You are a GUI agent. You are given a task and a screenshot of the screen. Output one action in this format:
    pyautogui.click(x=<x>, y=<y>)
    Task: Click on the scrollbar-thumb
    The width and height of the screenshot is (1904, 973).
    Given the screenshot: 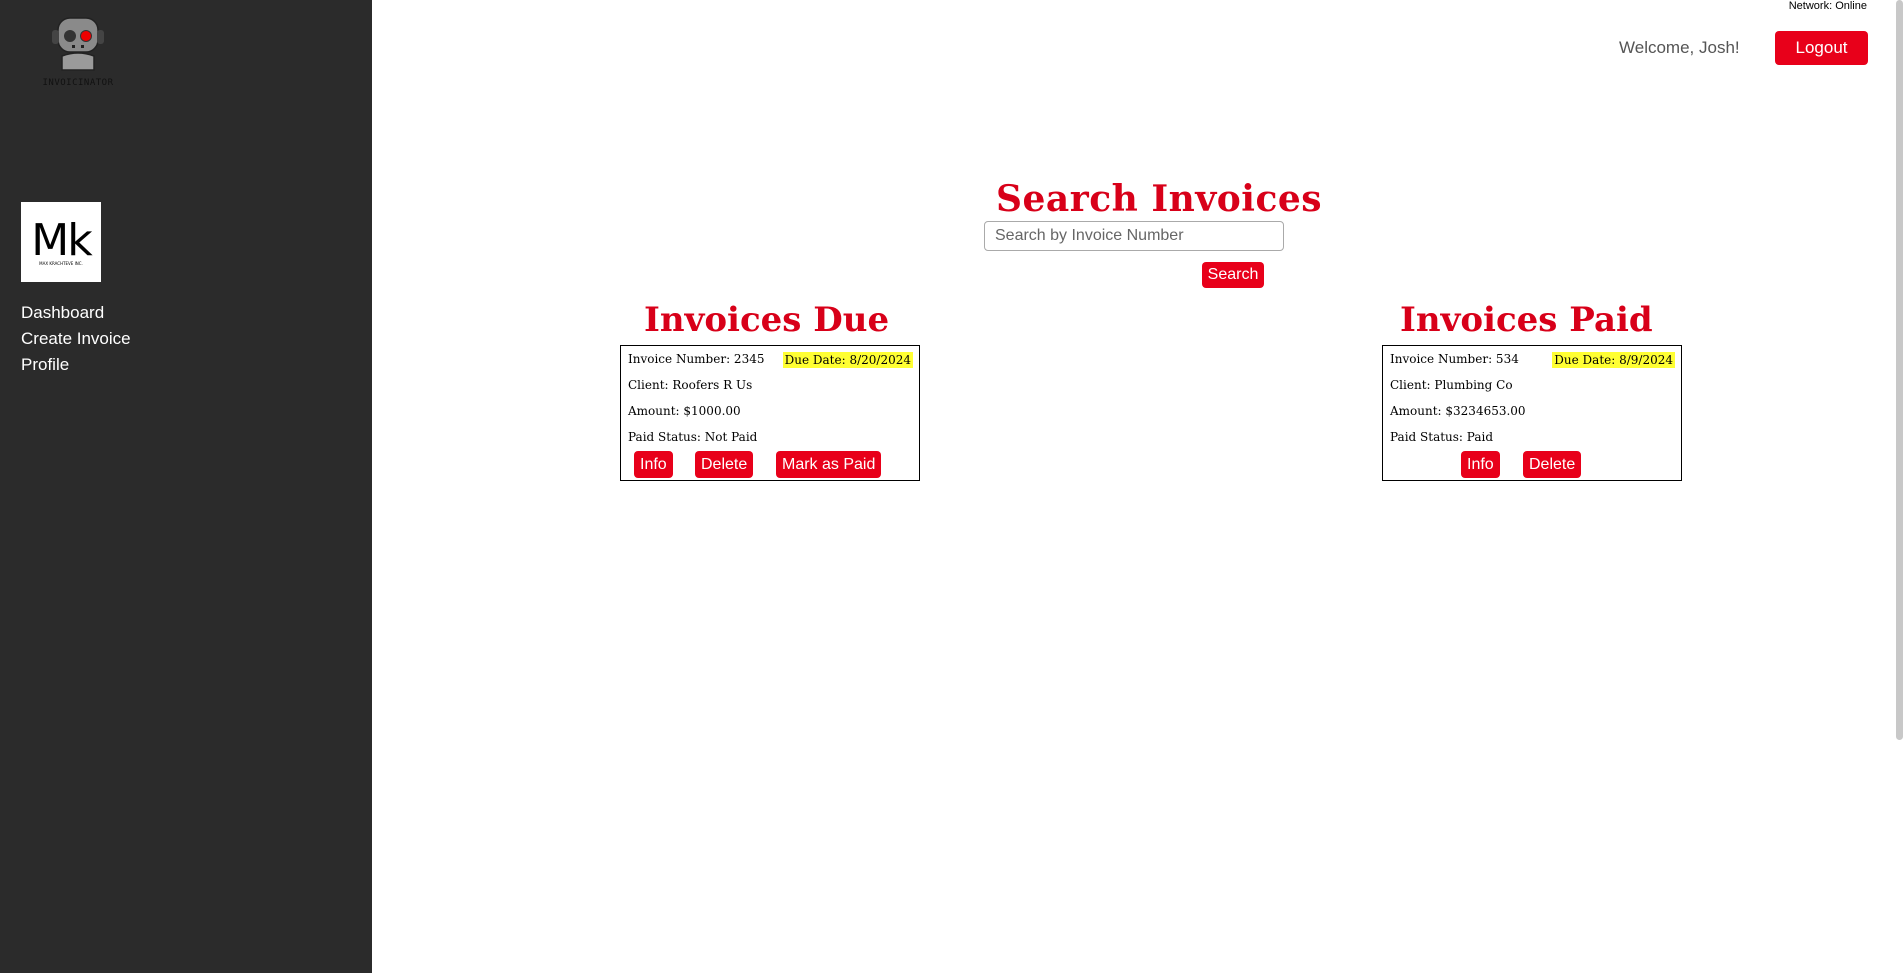 What is the action you would take?
    pyautogui.click(x=1899, y=370)
    